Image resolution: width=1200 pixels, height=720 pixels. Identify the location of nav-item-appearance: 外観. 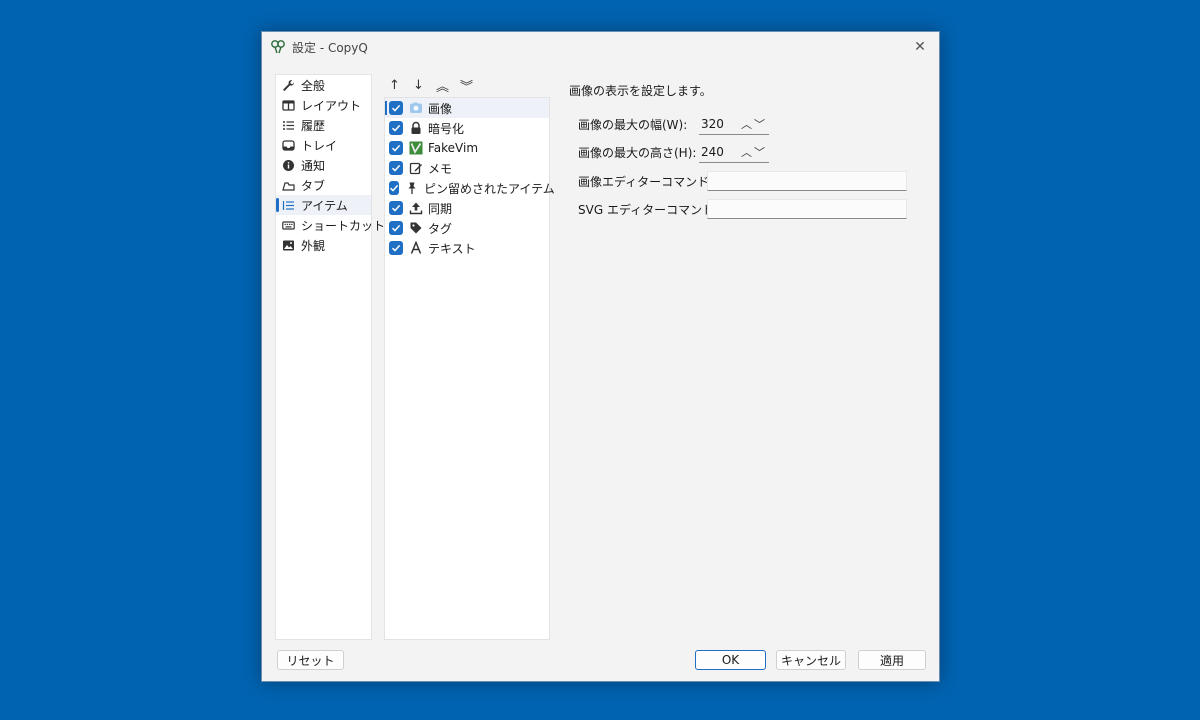
(323, 245).